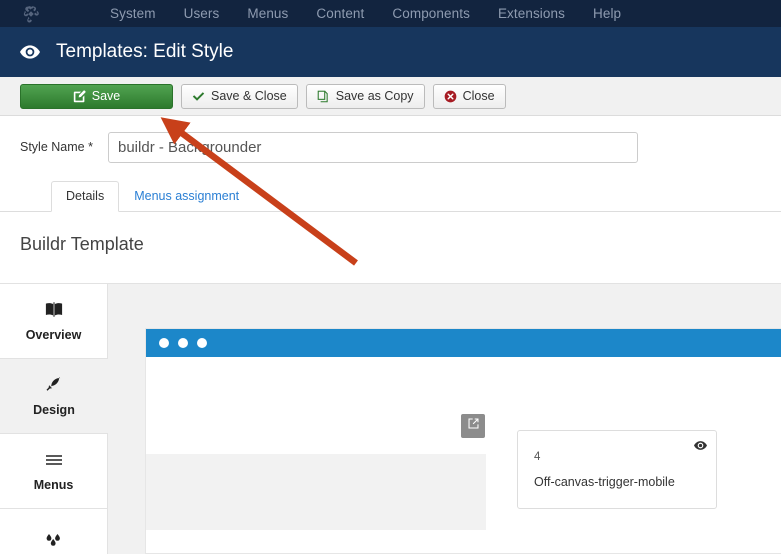 The width and height of the screenshot is (781, 554). Describe the element at coordinates (133, 13) in the screenshot. I see `menu-item-system: System` at that location.